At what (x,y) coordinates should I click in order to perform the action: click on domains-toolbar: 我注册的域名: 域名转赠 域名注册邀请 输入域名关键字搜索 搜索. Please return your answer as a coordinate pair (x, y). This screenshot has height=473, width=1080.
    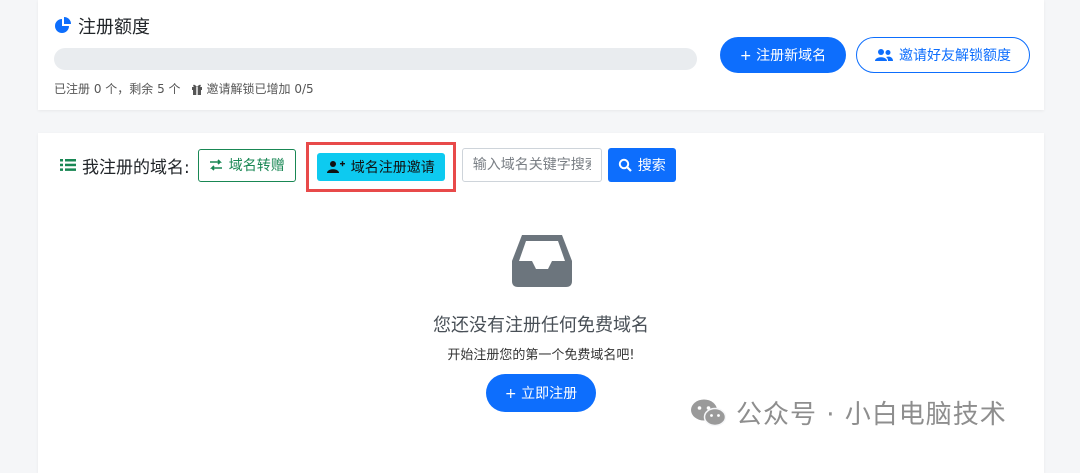
    Looking at the image, I should click on (368, 167).